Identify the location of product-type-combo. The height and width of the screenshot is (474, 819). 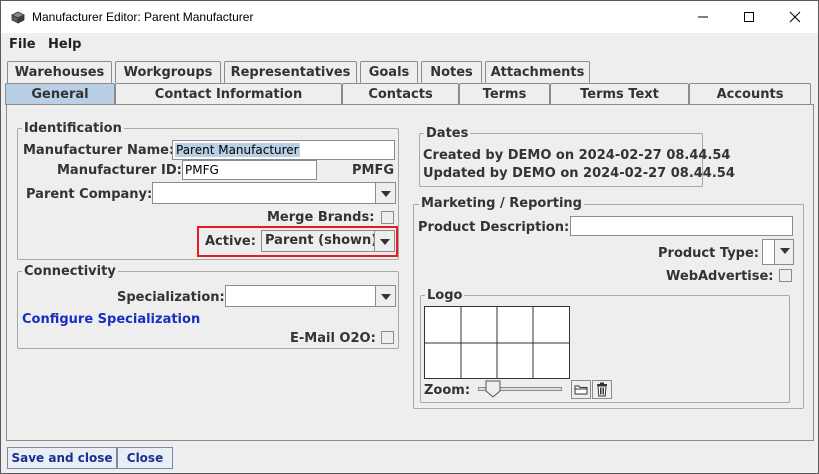
(778, 252).